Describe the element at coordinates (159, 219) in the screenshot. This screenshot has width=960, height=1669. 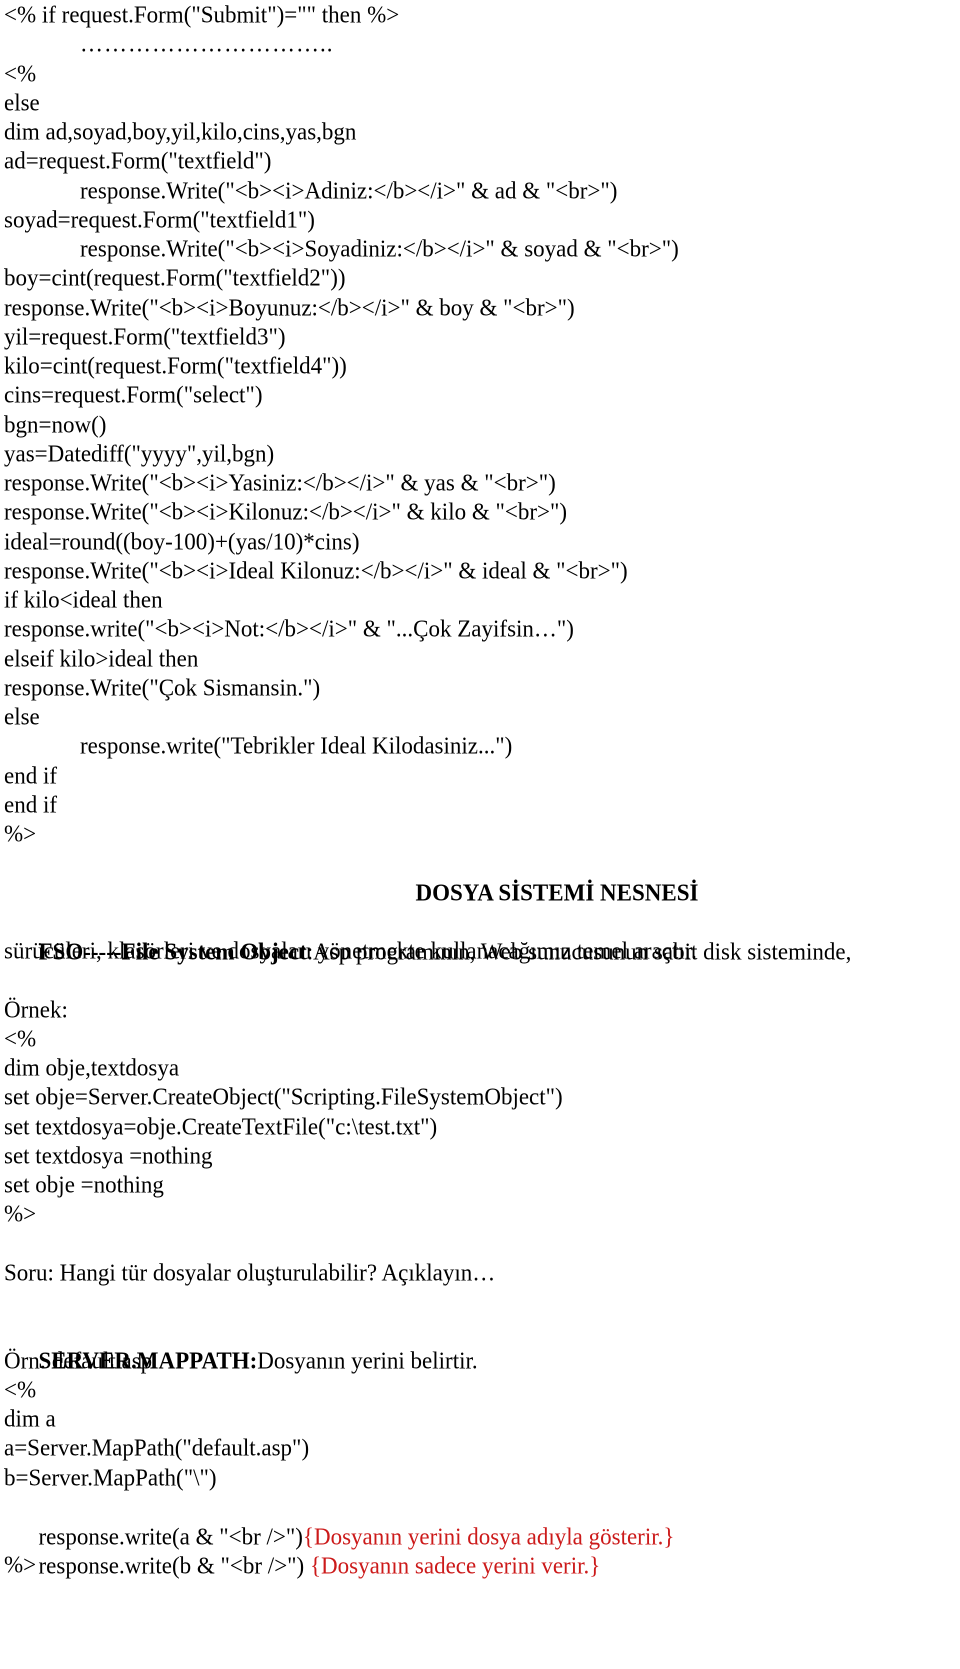
I see `code-line: soyad=request.Form("textfield1")` at that location.